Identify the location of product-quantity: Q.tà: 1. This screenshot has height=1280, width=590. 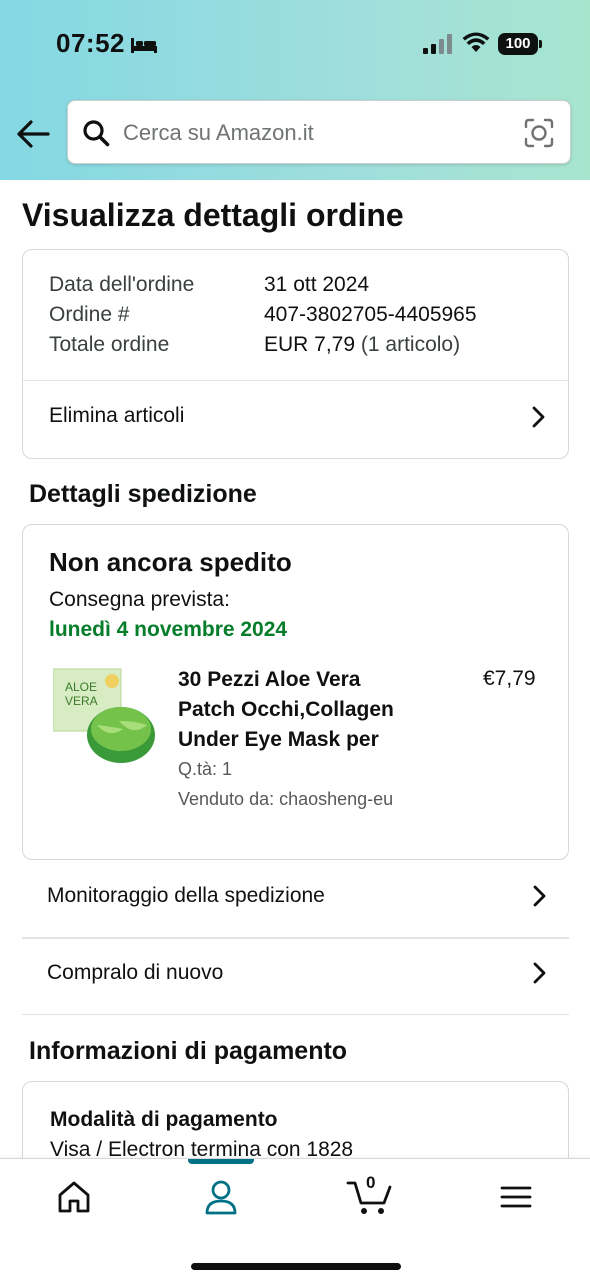
(205, 769).